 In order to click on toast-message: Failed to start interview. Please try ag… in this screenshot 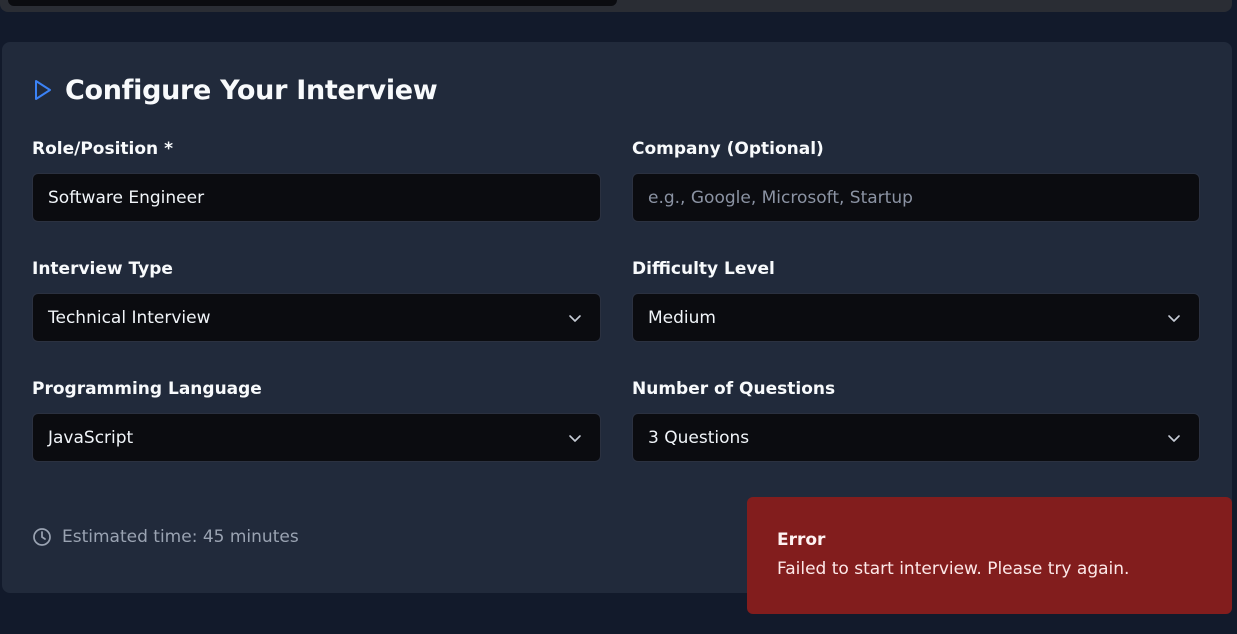, I will do `click(953, 569)`.